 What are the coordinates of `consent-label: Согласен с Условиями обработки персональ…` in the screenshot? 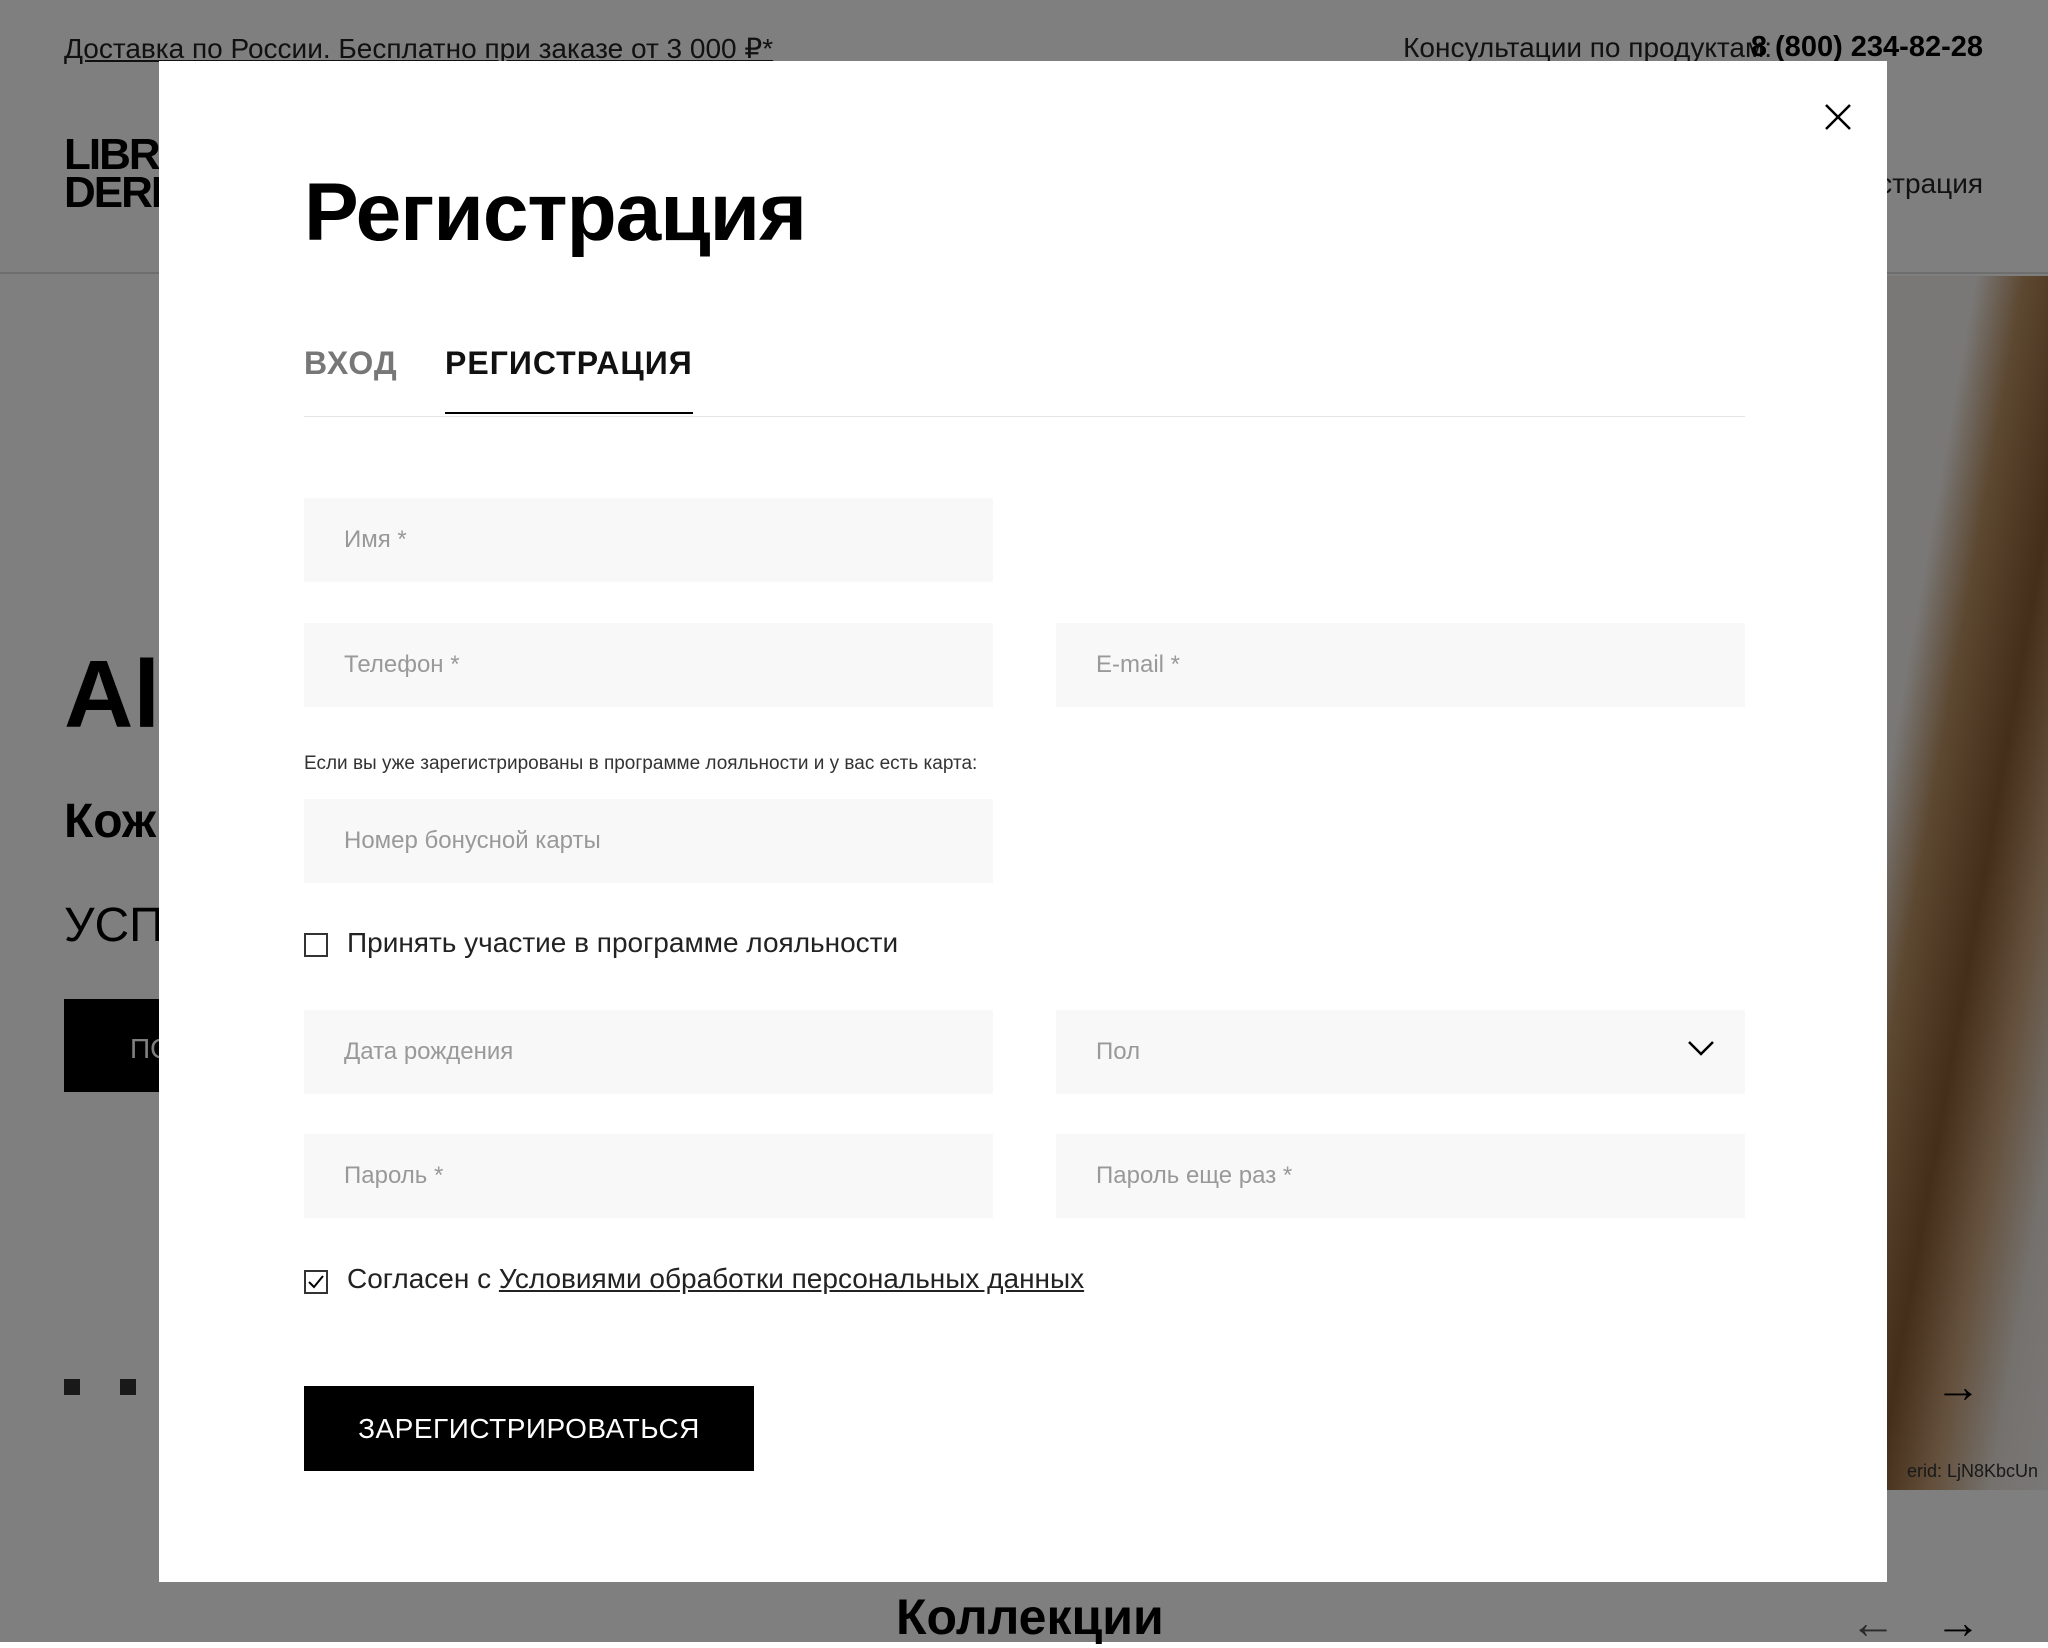 It's located at (715, 1279).